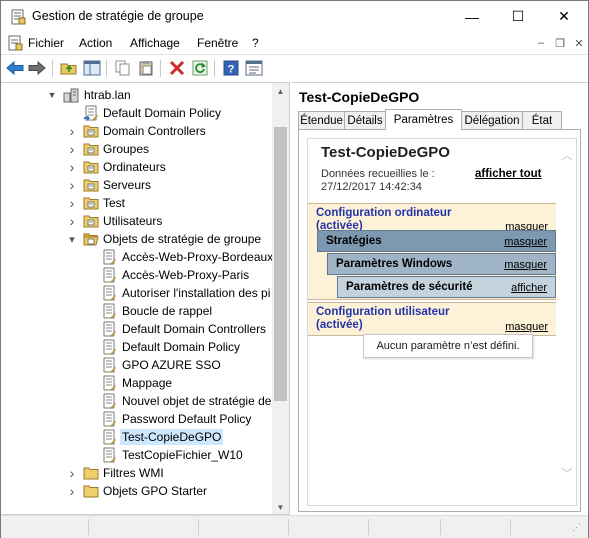 The height and width of the screenshot is (538, 589). What do you see at coordinates (254, 68) in the screenshot?
I see `properties-button` at bounding box center [254, 68].